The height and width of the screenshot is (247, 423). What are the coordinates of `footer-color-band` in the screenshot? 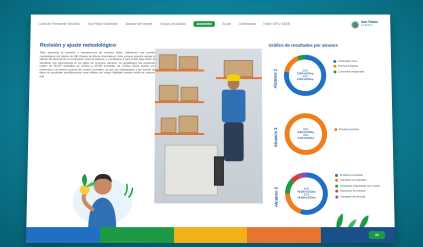 It's located at (210, 235).